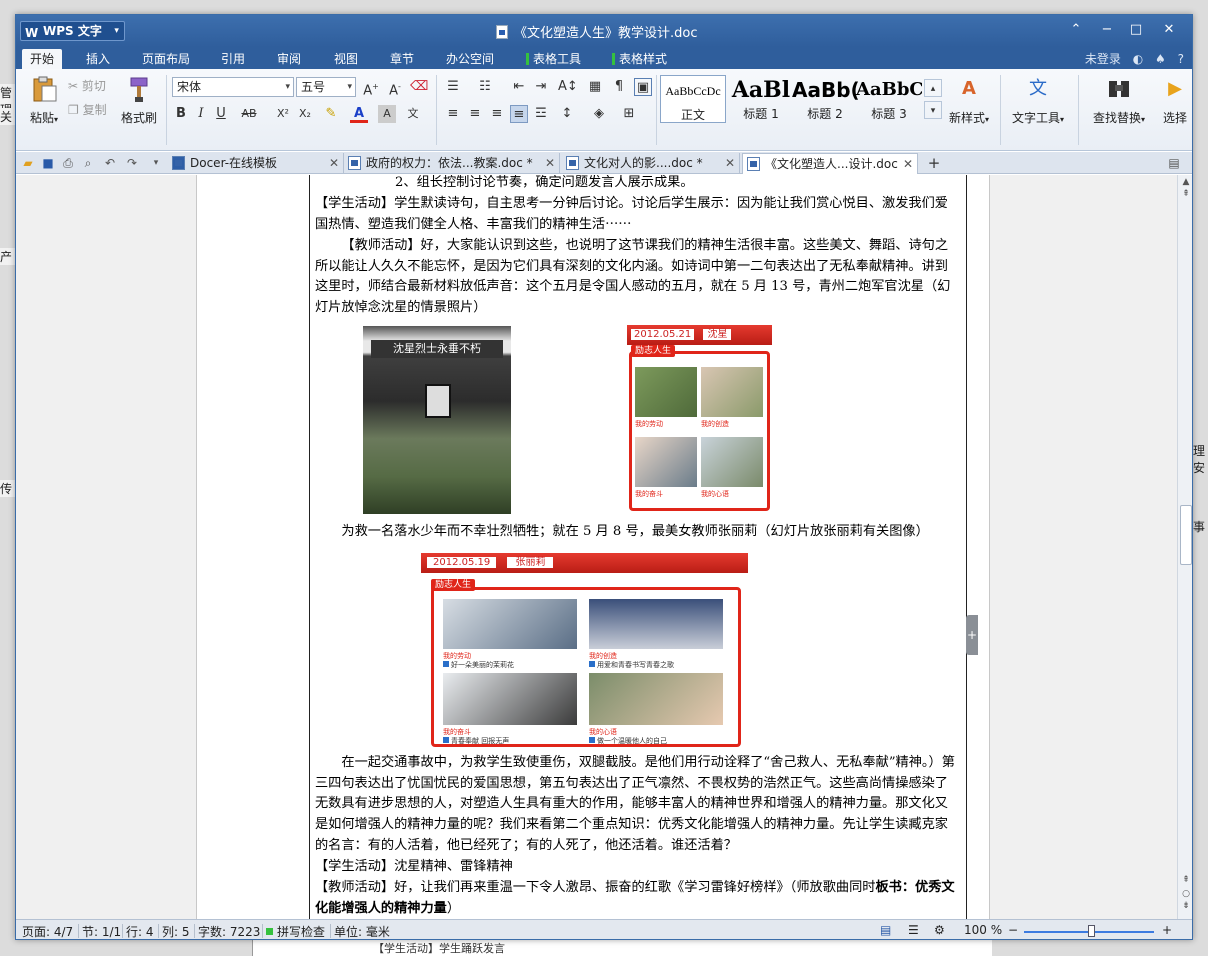 The height and width of the screenshot is (956, 1208). Describe the element at coordinates (553, 59) in the screenshot. I see `tab-table-tools: 表格工具` at that location.